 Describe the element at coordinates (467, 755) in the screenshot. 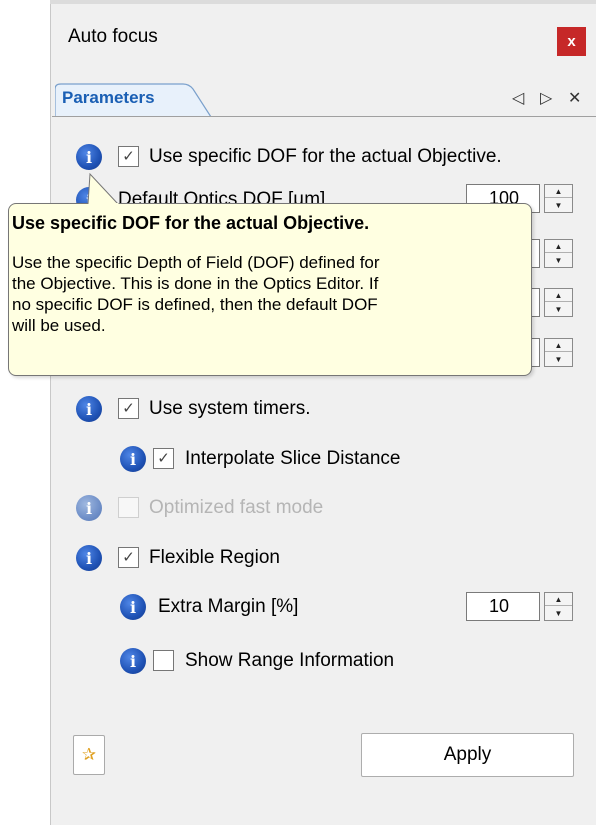

I see `apply-button: Apply` at that location.